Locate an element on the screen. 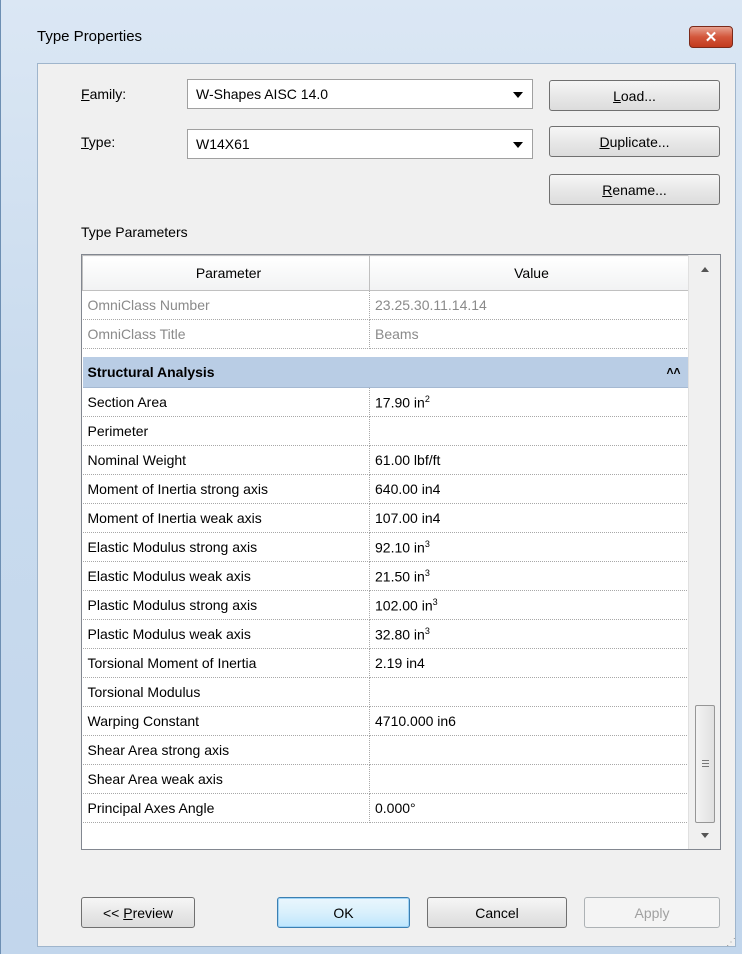 The height and width of the screenshot is (954, 742). param-value-text: 2.19 in4 is located at coordinates (400, 663).